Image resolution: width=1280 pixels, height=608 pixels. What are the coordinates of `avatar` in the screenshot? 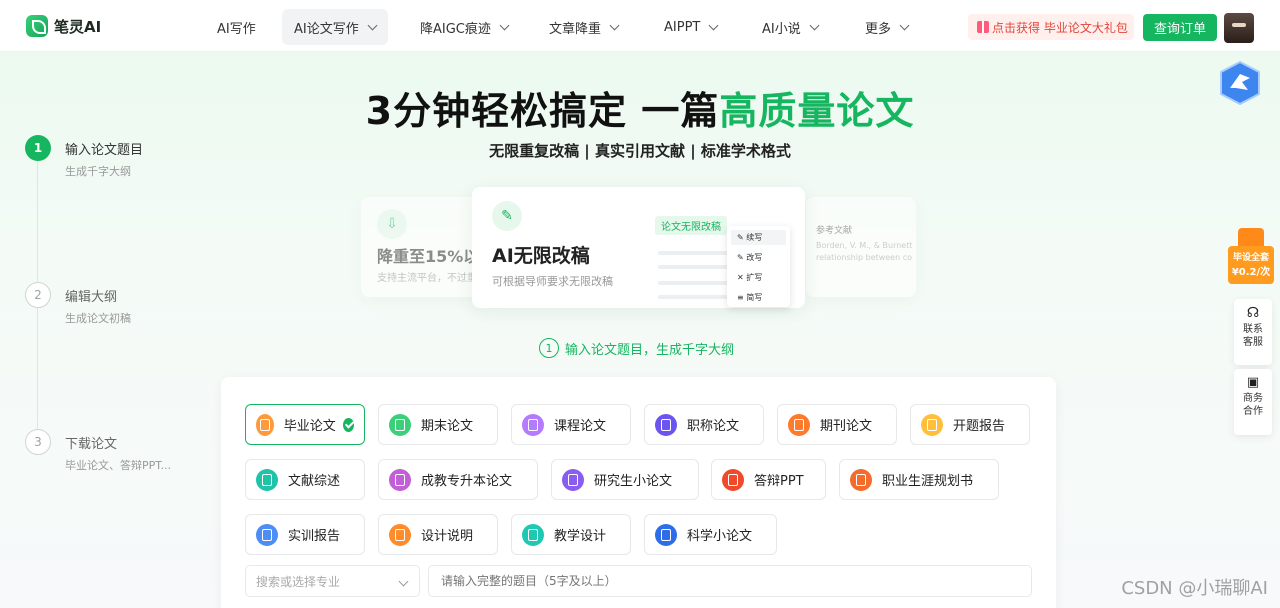 It's located at (1239, 28).